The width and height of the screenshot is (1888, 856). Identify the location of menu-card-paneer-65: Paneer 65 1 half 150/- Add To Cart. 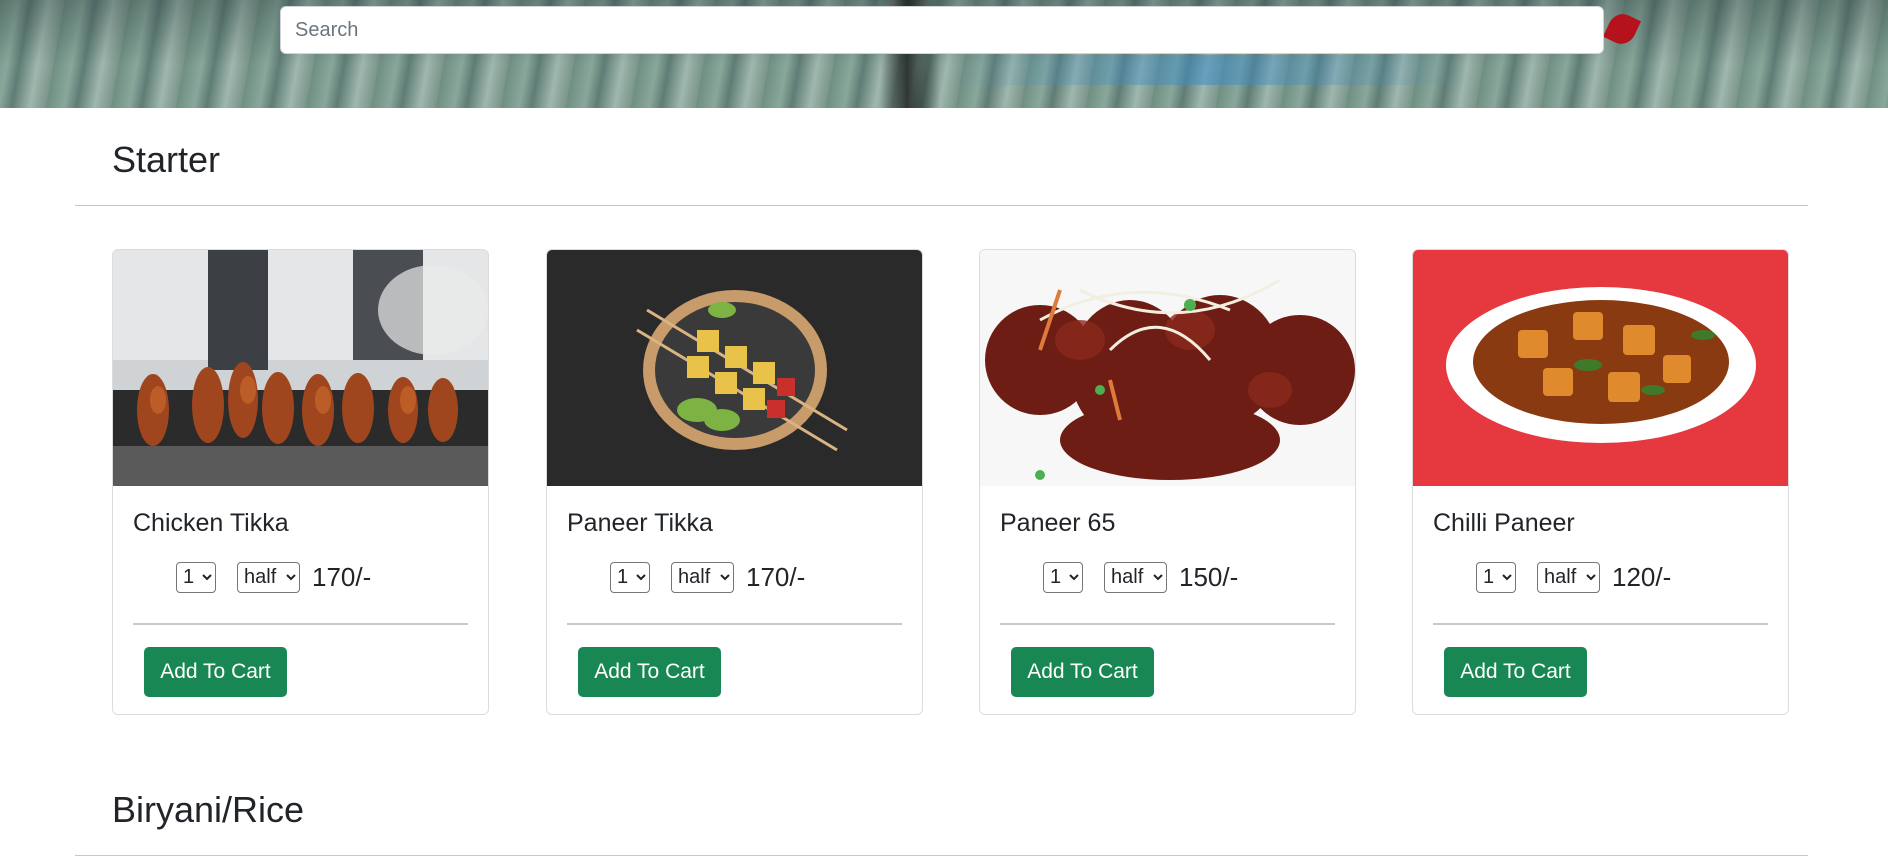
(1167, 482).